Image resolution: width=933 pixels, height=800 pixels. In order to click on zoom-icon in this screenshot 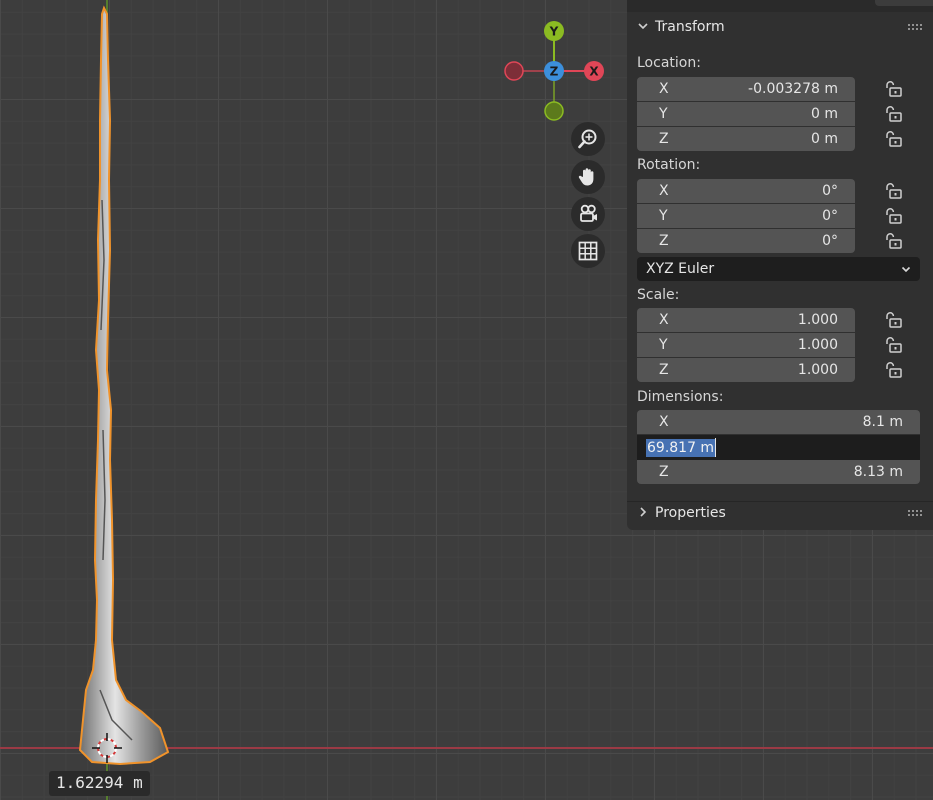, I will do `click(587, 139)`.